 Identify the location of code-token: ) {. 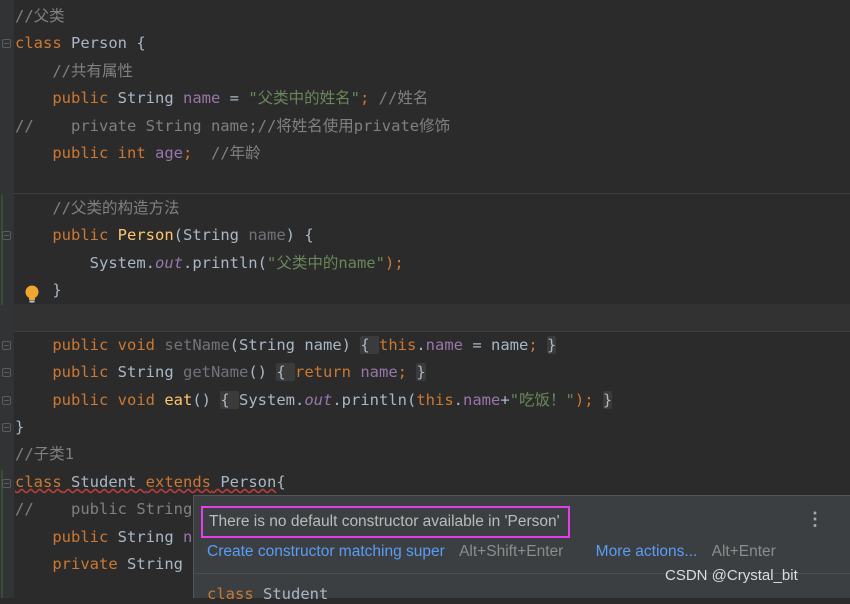
(299, 235).